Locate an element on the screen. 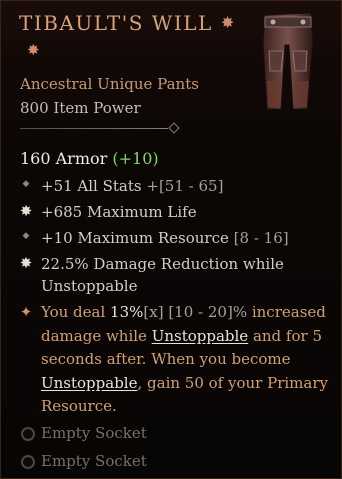 This screenshot has height=479, width=342. aspect-range: [10 - 20]% is located at coordinates (205, 312).